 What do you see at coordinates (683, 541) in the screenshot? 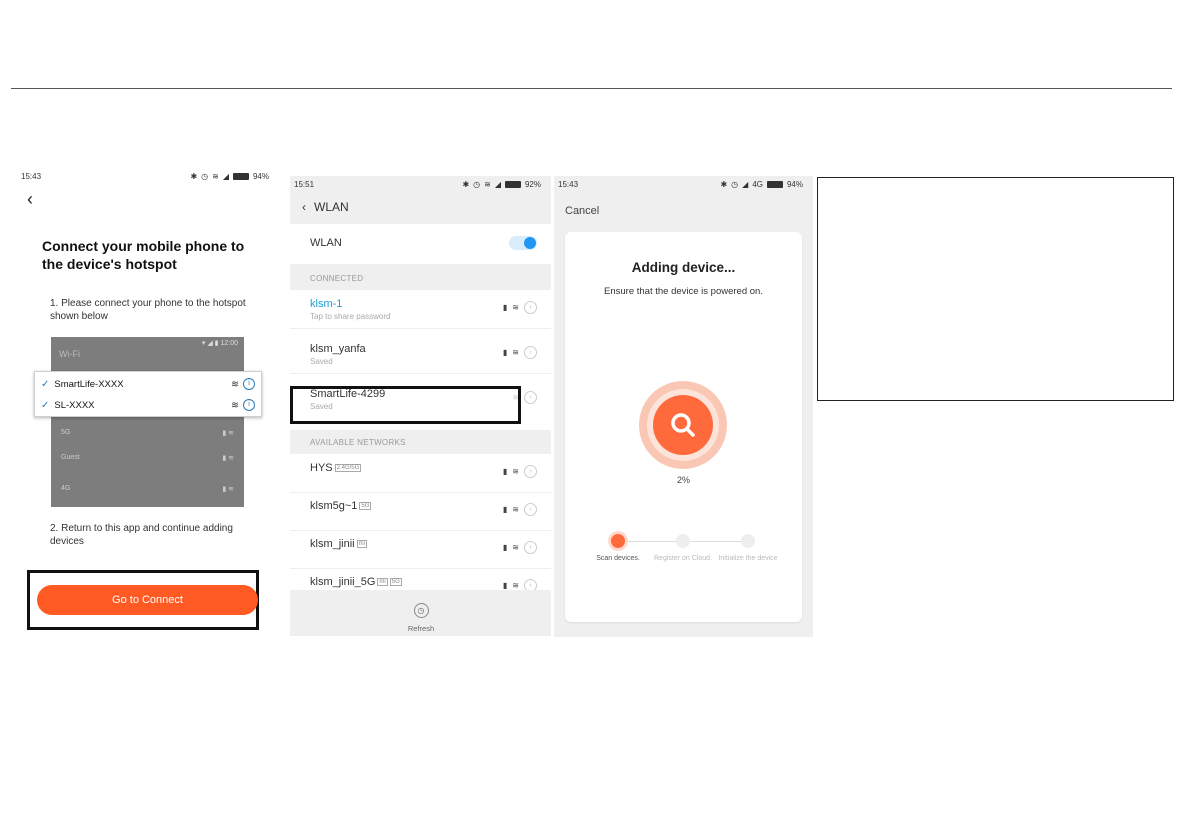
I see `cloud-icon` at bounding box center [683, 541].